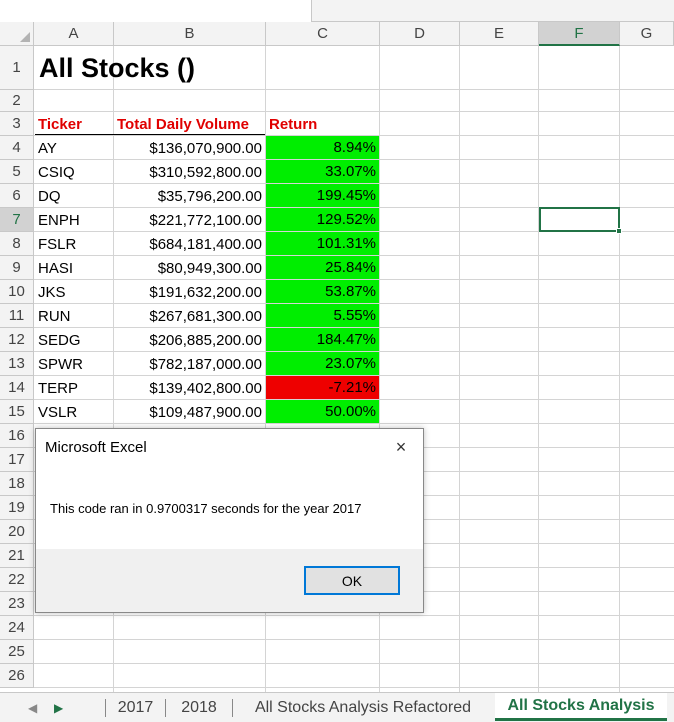 The image size is (674, 722). I want to click on ticker-cell: AY, so click(74, 148).